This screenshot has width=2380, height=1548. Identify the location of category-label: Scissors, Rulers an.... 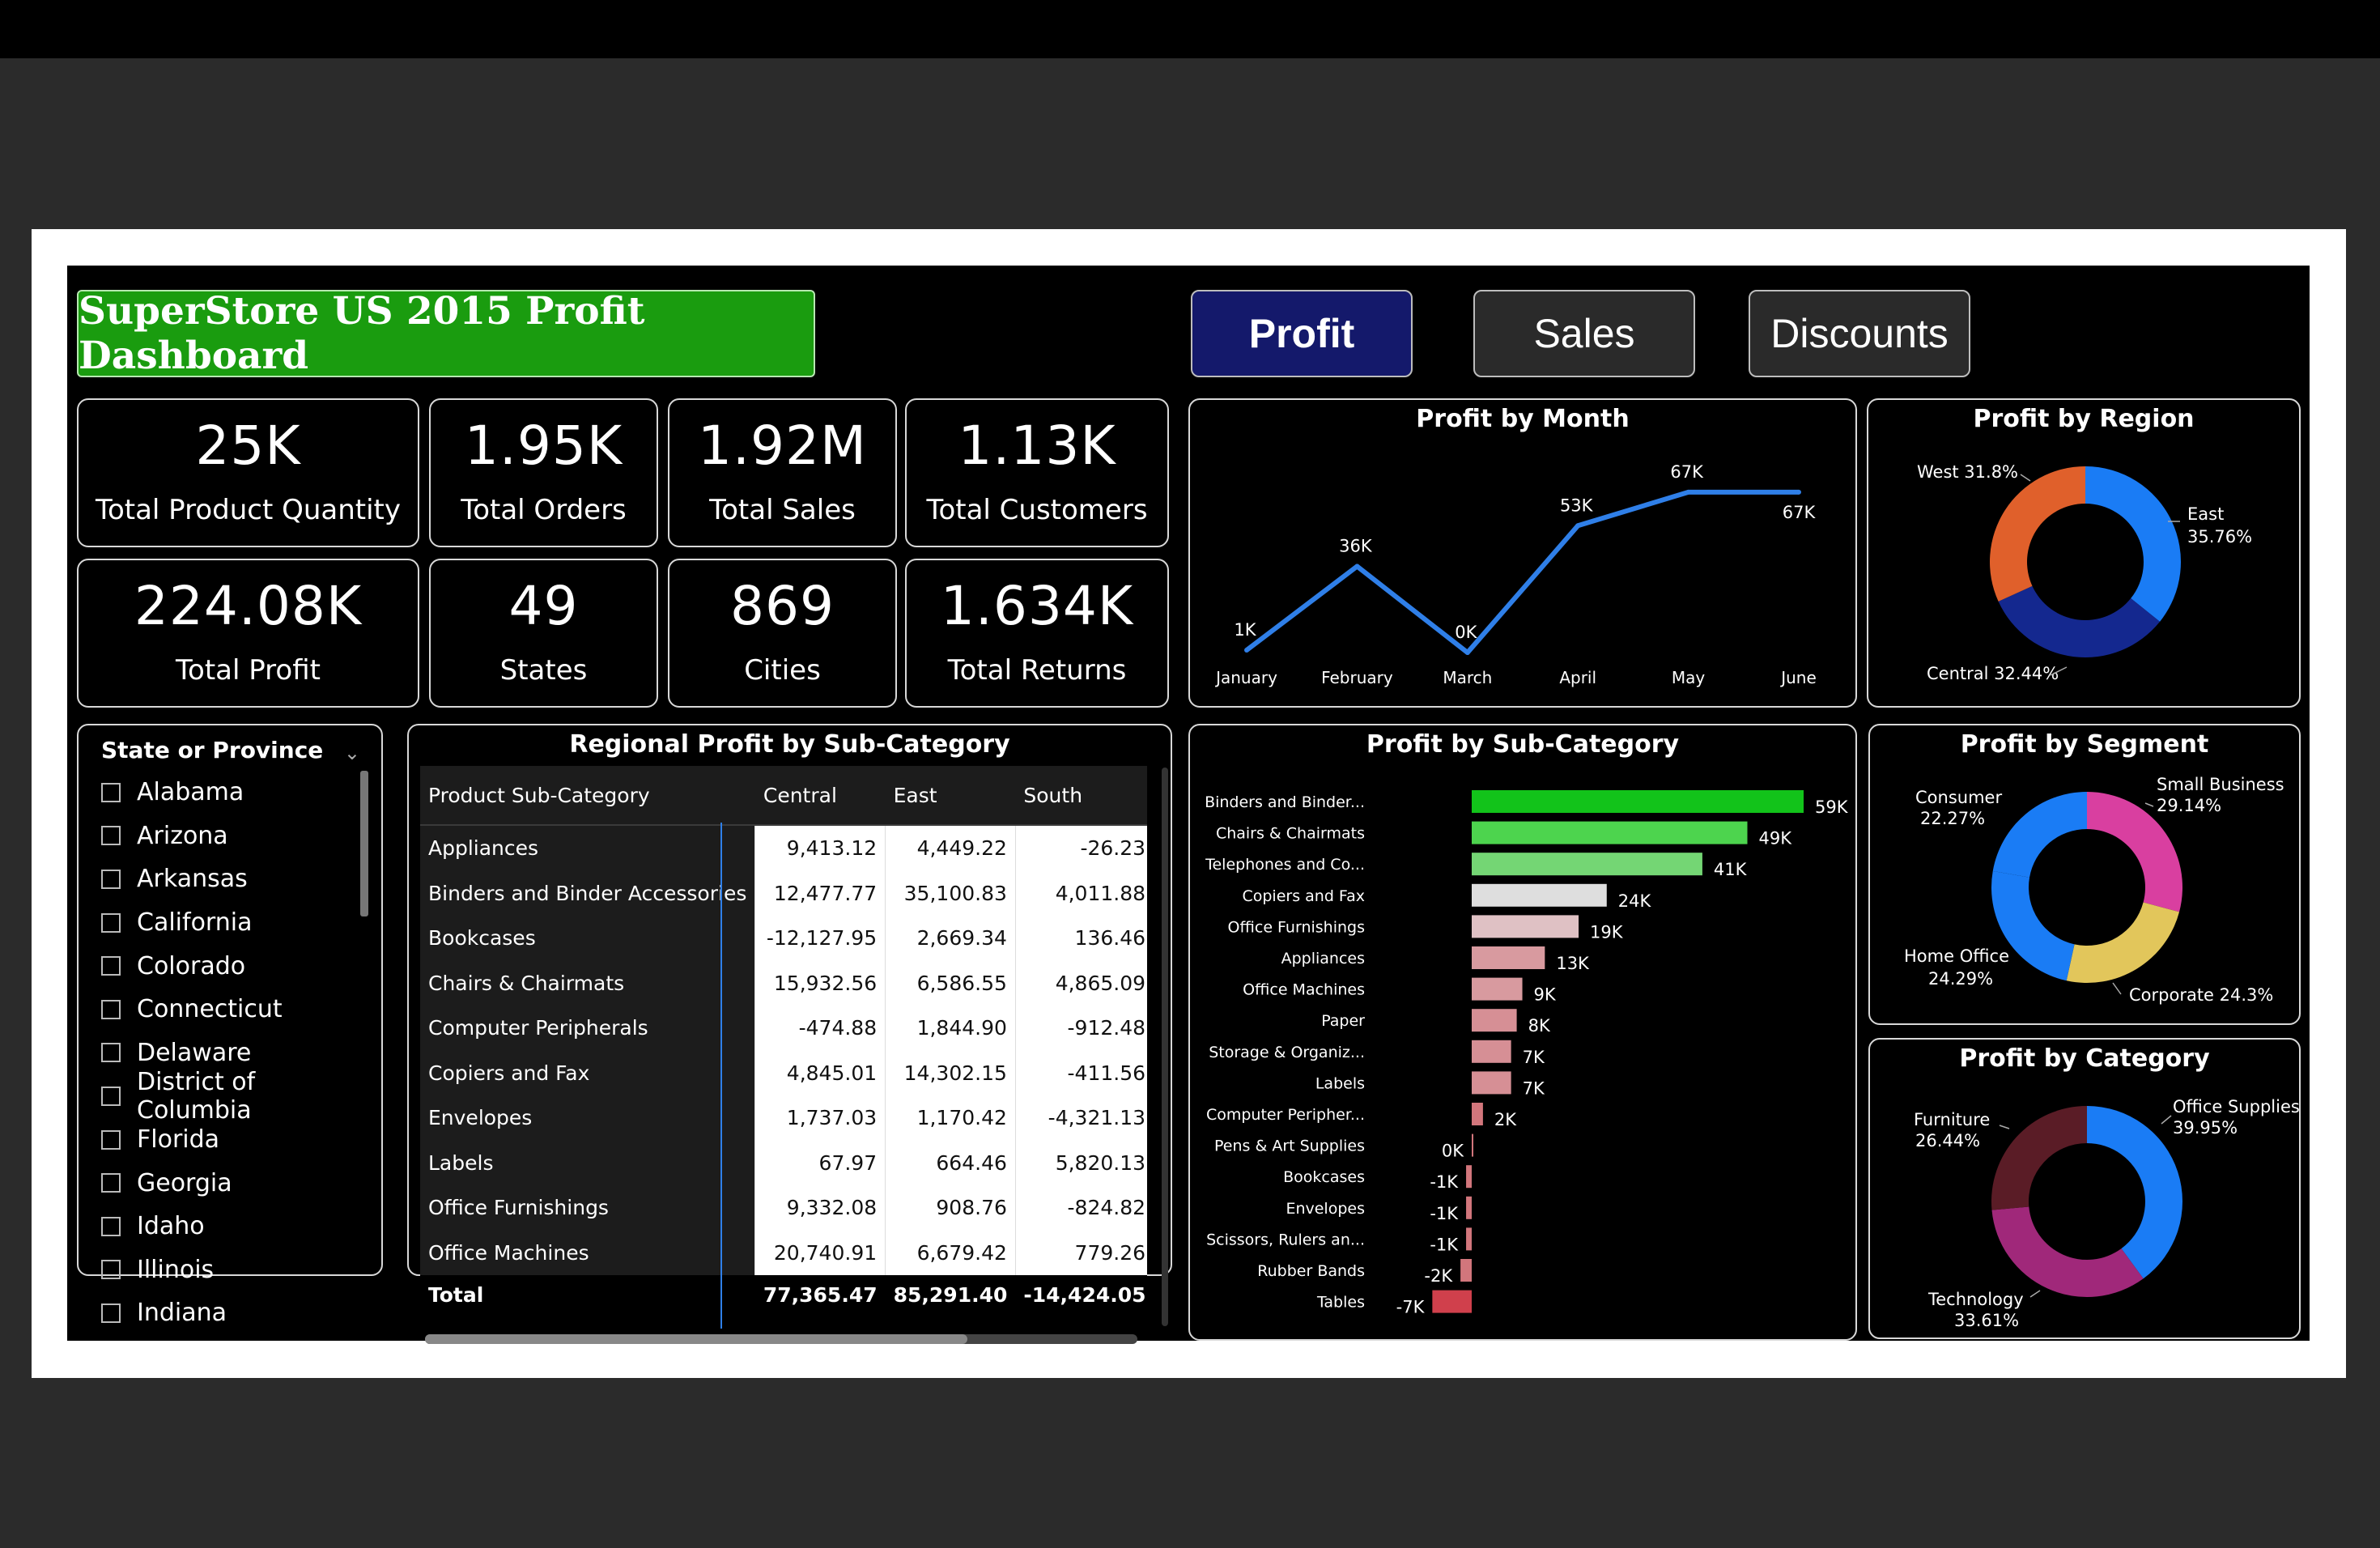
(1285, 1239).